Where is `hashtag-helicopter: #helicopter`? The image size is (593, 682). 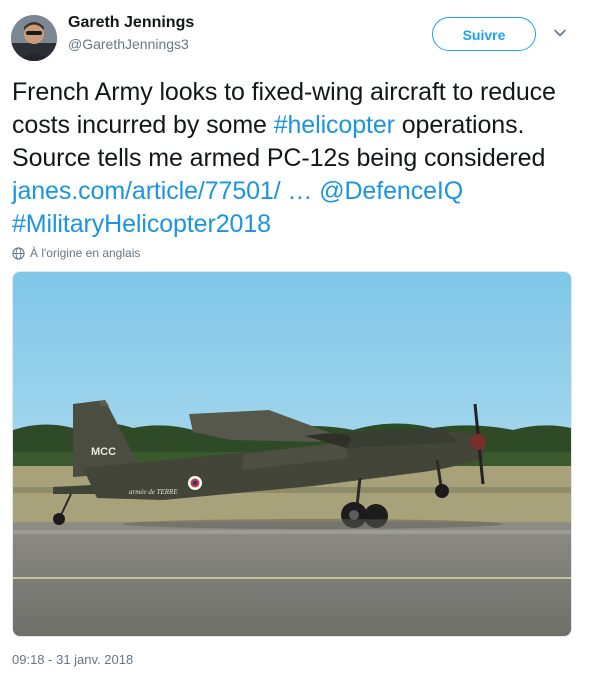
hashtag-helicopter: #helicopter is located at coordinates (334, 125).